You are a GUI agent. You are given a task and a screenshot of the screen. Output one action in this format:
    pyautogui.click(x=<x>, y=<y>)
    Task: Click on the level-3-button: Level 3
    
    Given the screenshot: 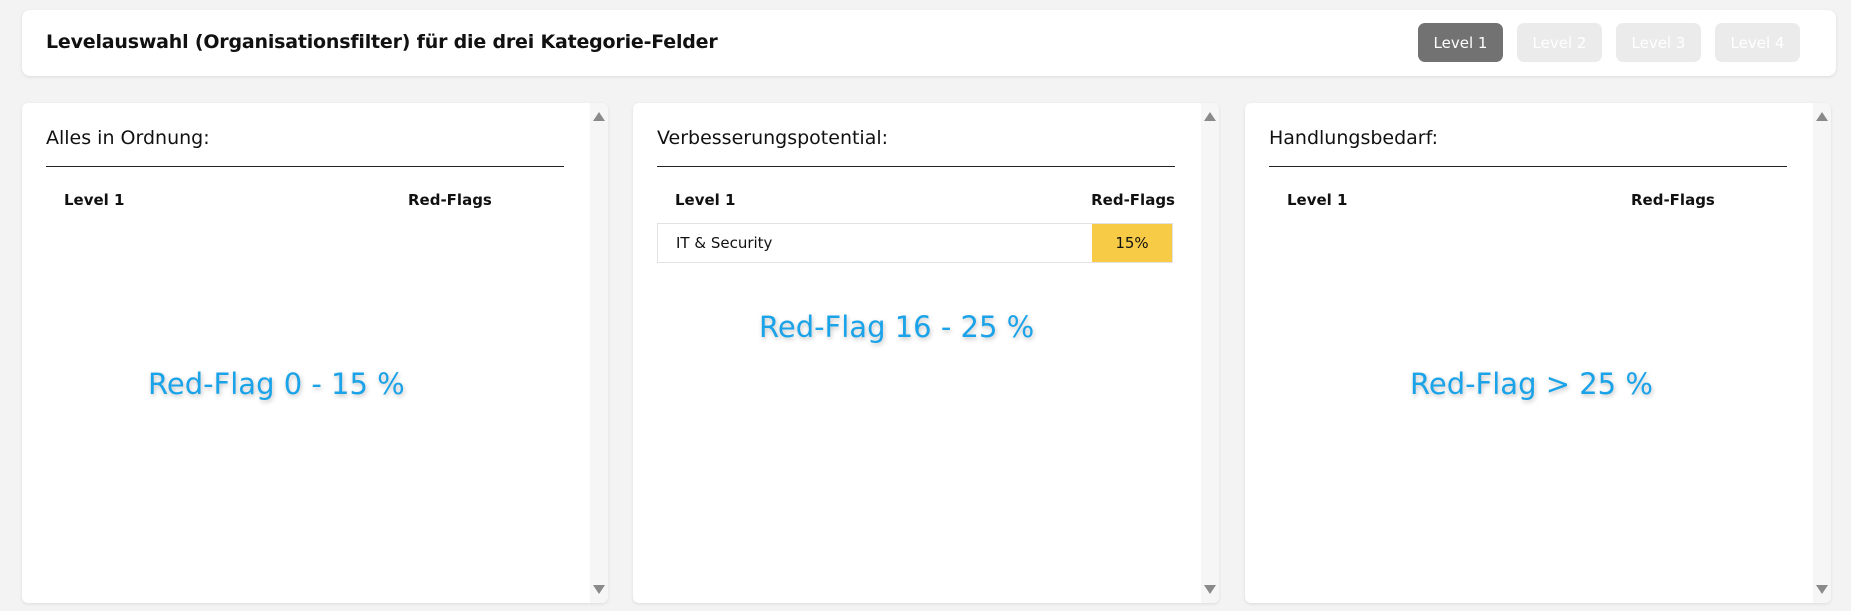 What is the action you would take?
    pyautogui.click(x=1658, y=42)
    